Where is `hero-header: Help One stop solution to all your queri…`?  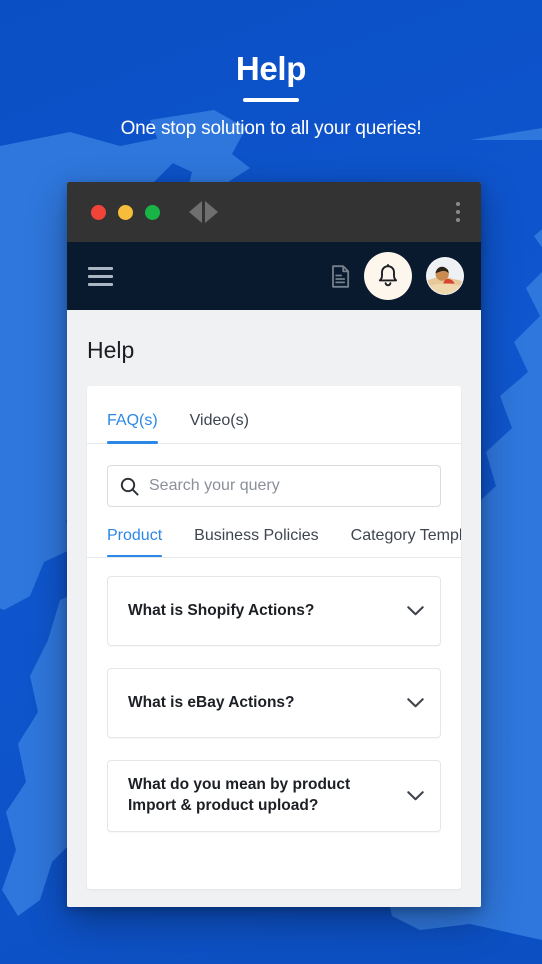 hero-header: Help One stop solution to all your queri… is located at coordinates (271, 70).